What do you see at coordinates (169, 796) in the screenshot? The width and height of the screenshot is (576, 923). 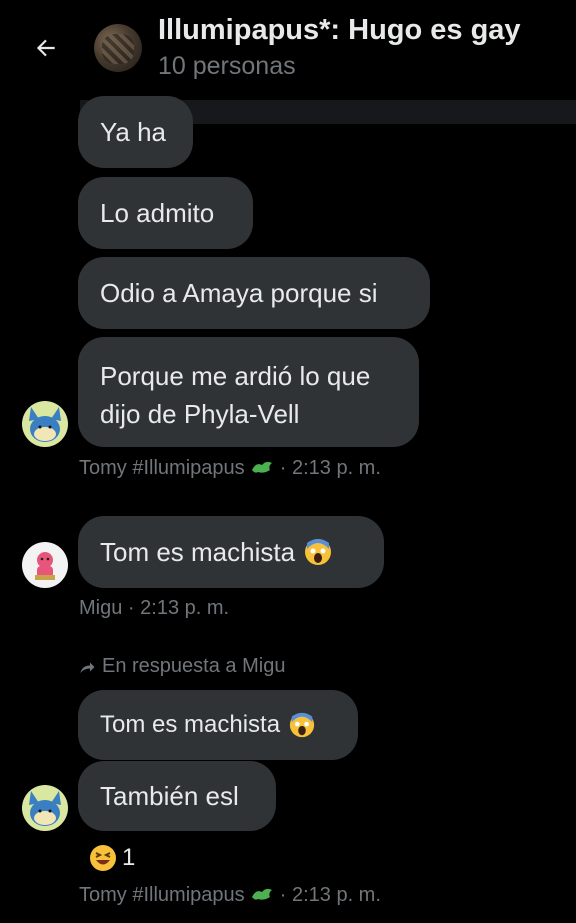 I see `message-text: También esl` at bounding box center [169, 796].